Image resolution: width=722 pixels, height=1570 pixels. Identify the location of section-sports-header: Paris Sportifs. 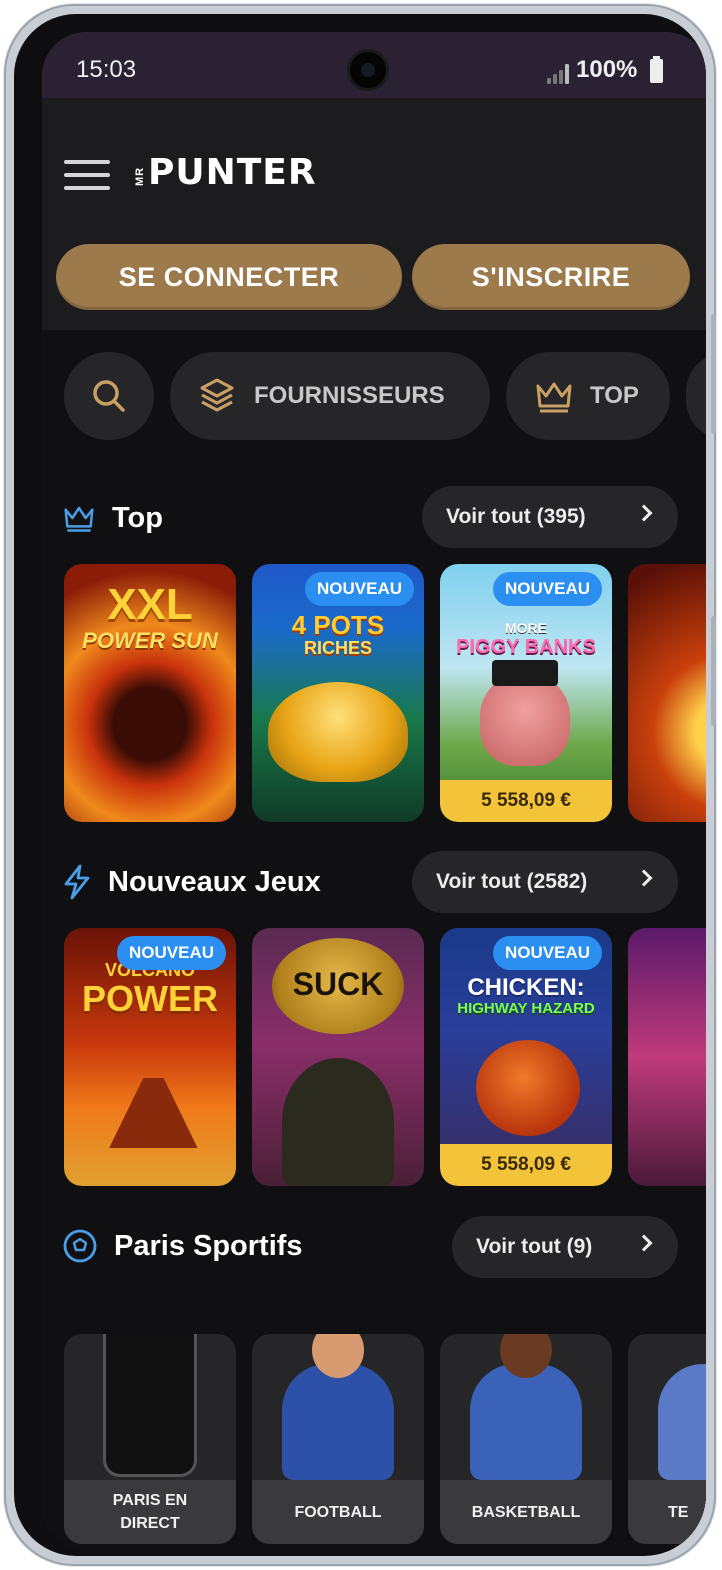
(182, 1246).